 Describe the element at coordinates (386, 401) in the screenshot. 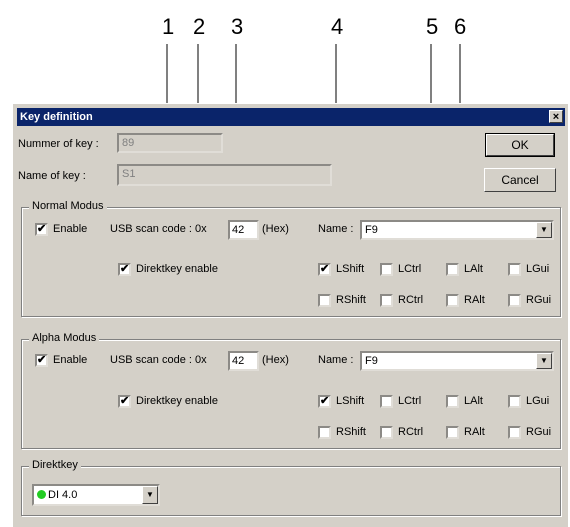

I see `alpha-lctrl-checkbox` at that location.